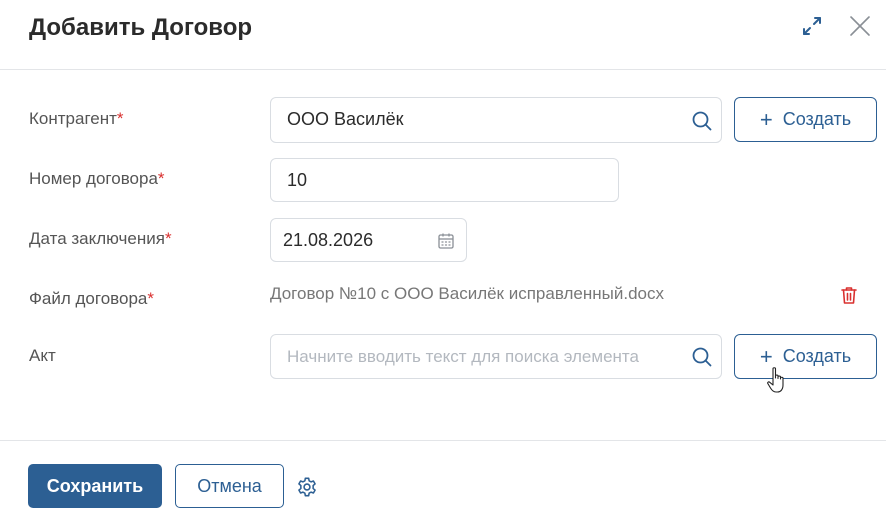 The image size is (886, 519). Describe the element at coordinates (297, 180) in the screenshot. I see `contract-number-value: 10` at that location.